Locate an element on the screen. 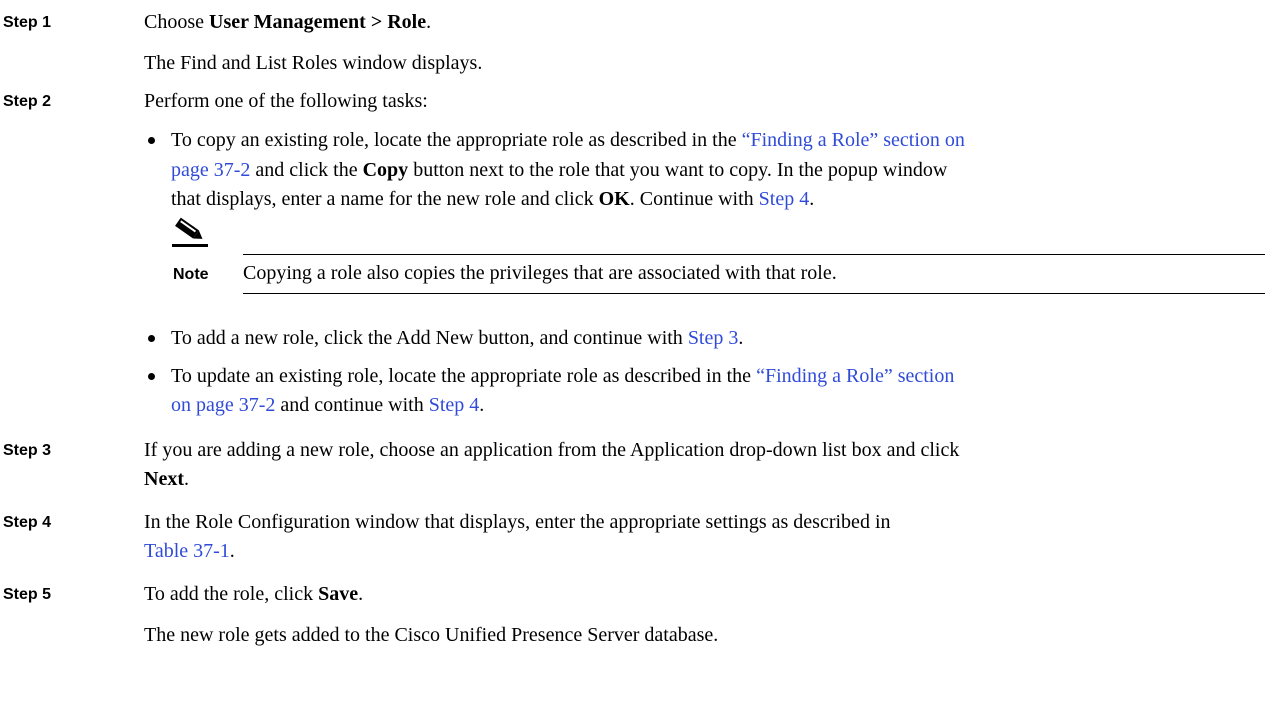 This screenshot has width=1275, height=719. note-top-rule is located at coordinates (754, 254).